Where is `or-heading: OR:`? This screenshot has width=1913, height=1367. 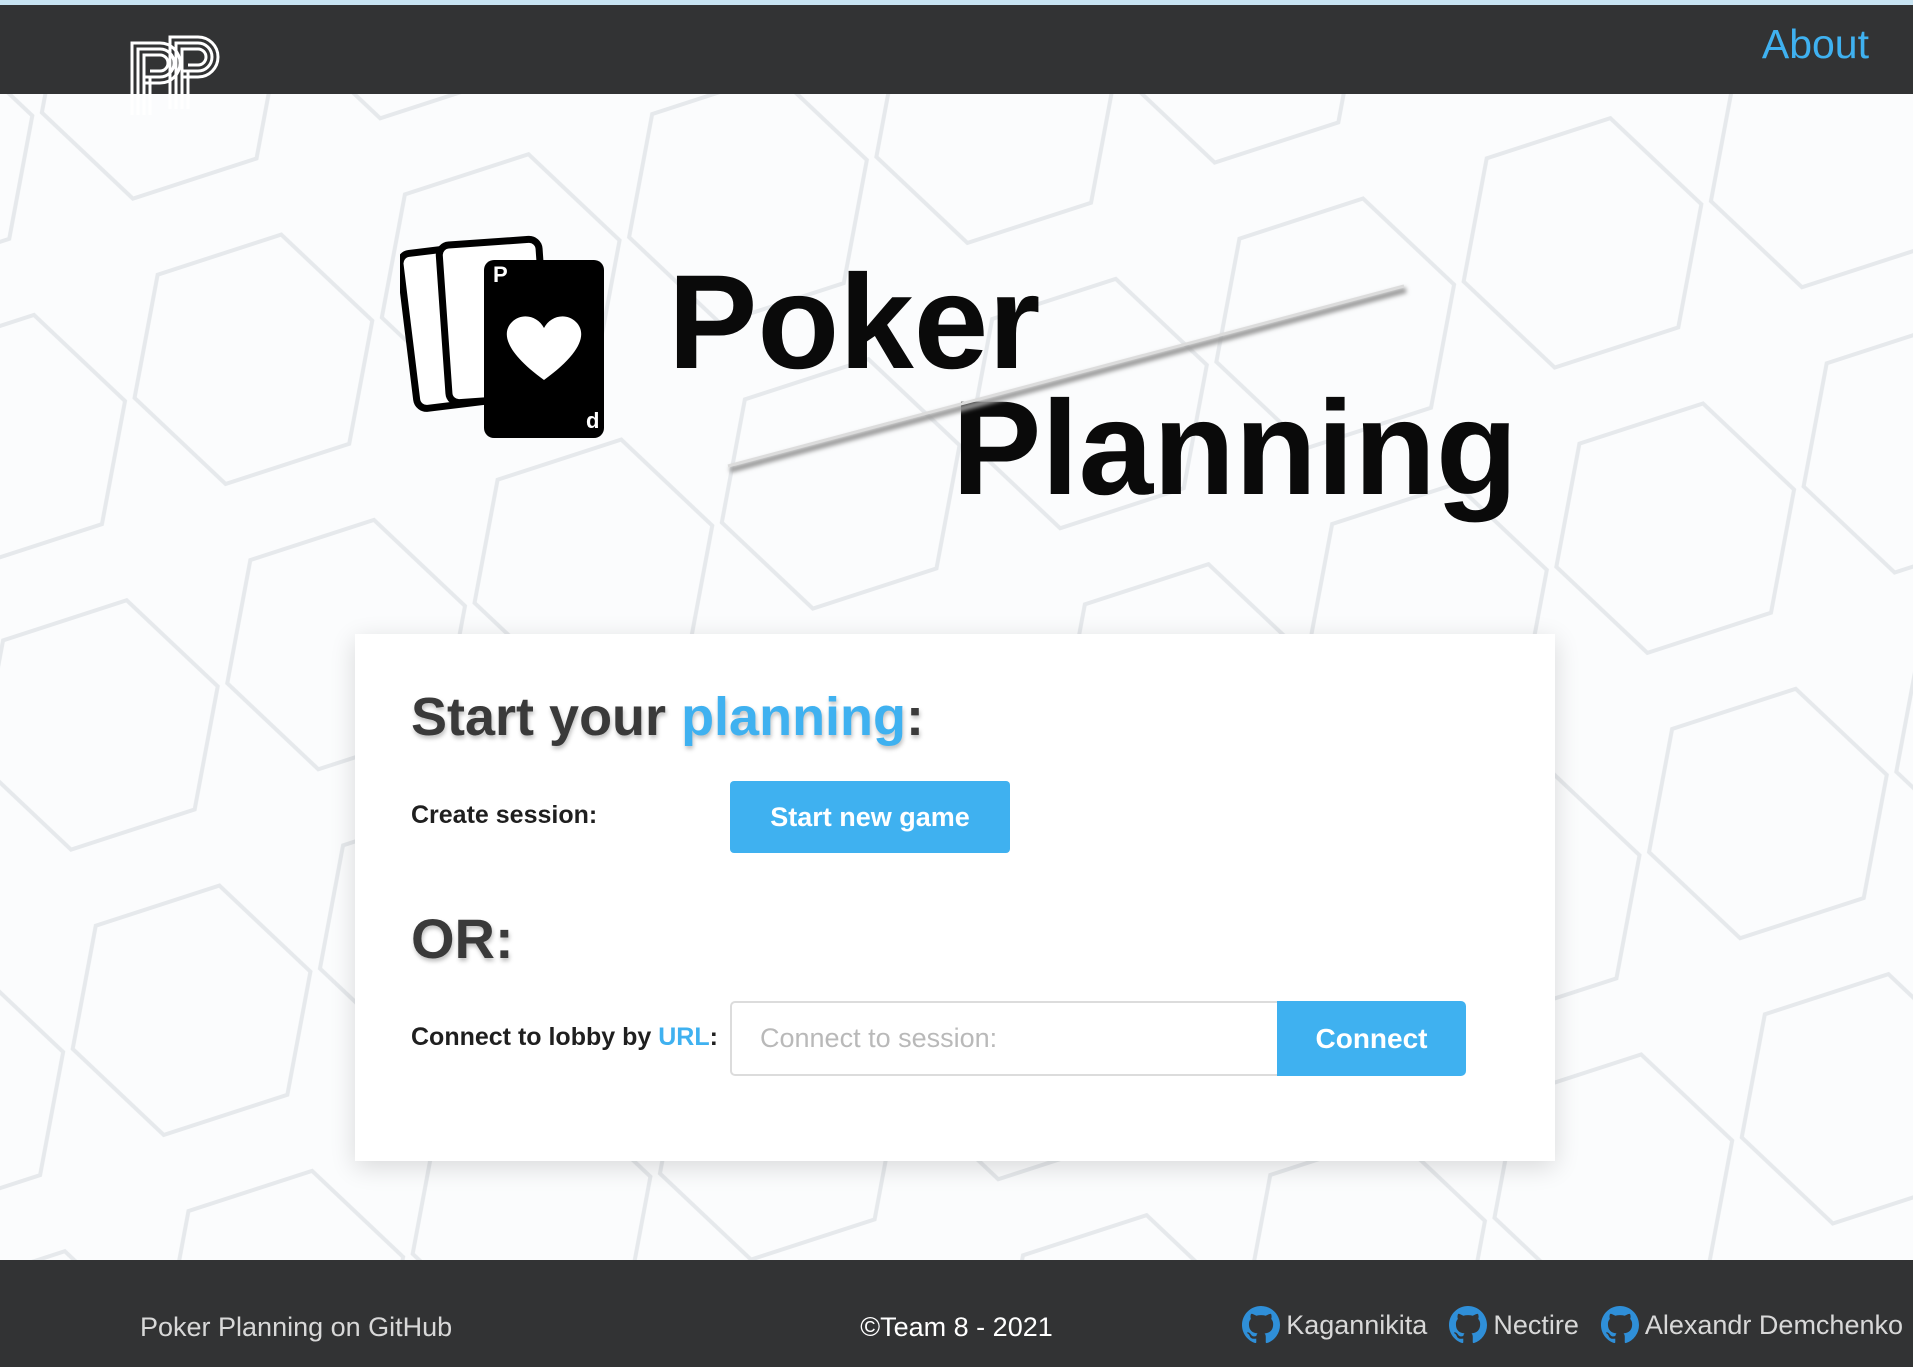
or-heading: OR: is located at coordinates (462, 938).